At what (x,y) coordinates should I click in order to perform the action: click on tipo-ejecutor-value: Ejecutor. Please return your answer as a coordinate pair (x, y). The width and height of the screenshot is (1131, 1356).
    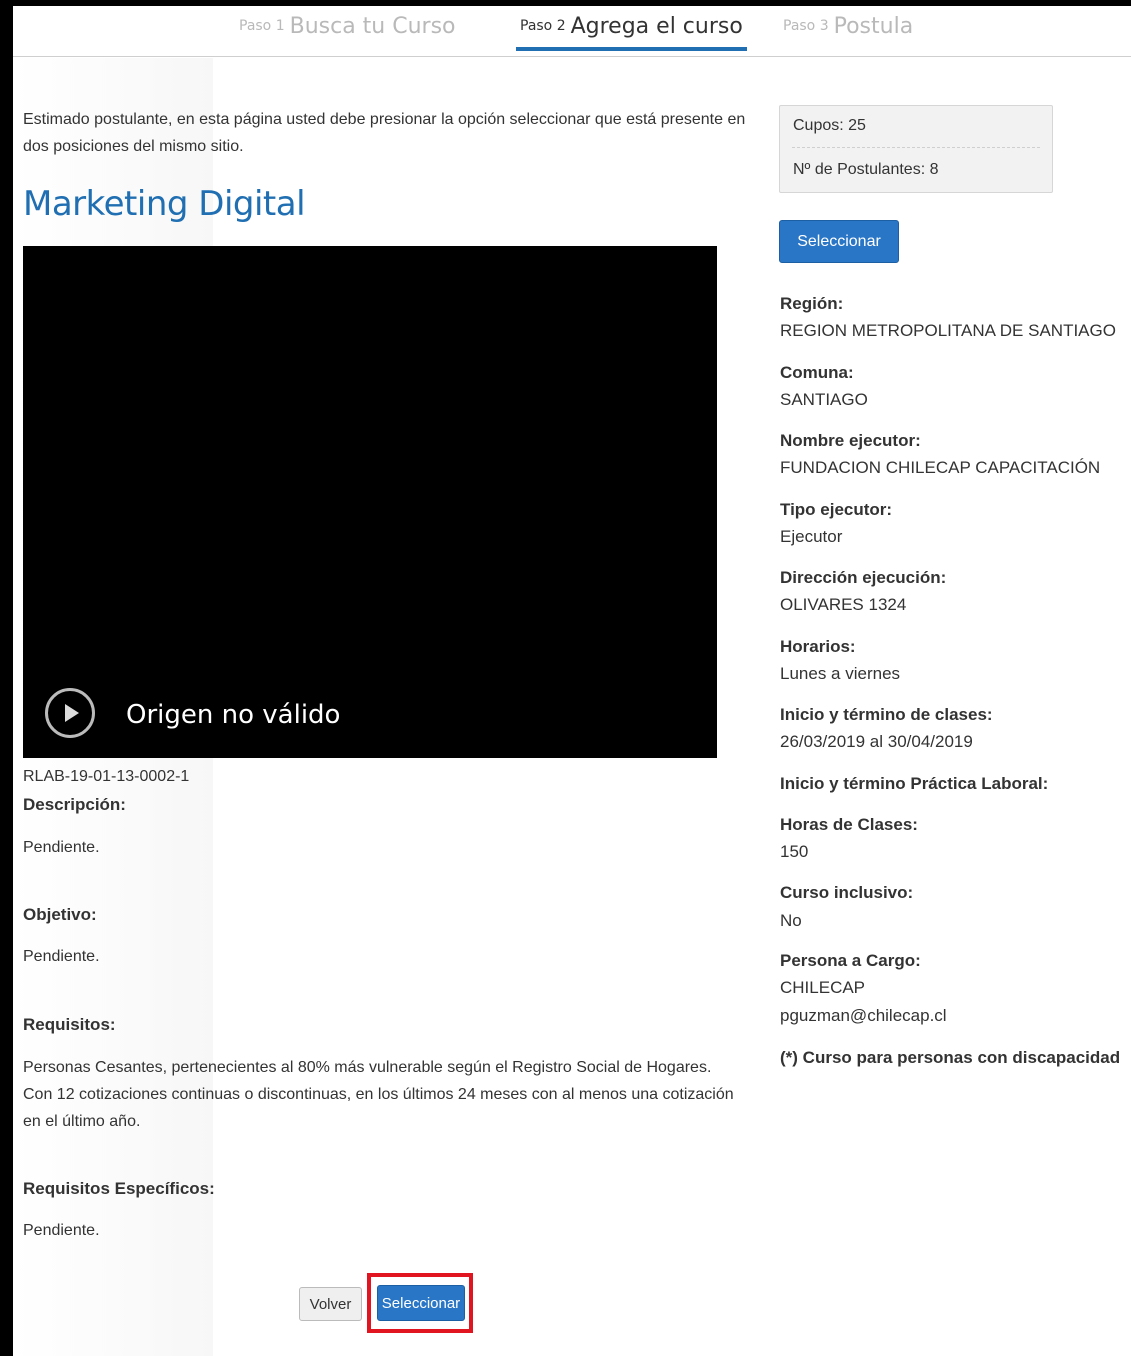
    Looking at the image, I should click on (811, 536).